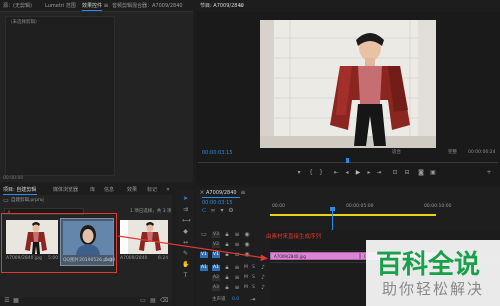  Describe the element at coordinates (433, 173) in the screenshot. I see `comparison-view-icon: ▣` at that location.